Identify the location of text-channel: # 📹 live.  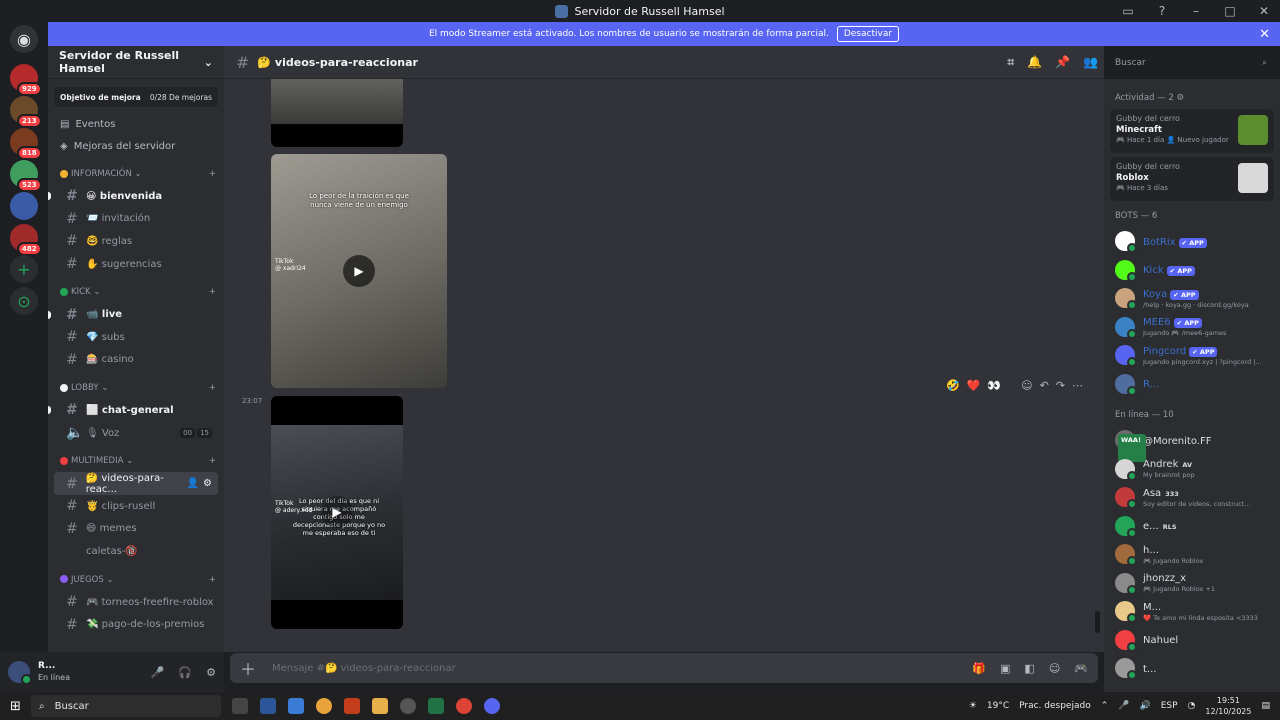
(133, 314).